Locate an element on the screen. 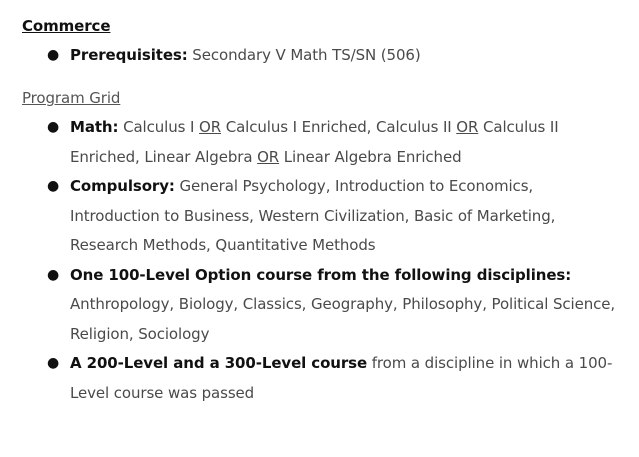 This screenshot has width=639, height=457. compulsory-label: Compulsory: is located at coordinates (122, 186).